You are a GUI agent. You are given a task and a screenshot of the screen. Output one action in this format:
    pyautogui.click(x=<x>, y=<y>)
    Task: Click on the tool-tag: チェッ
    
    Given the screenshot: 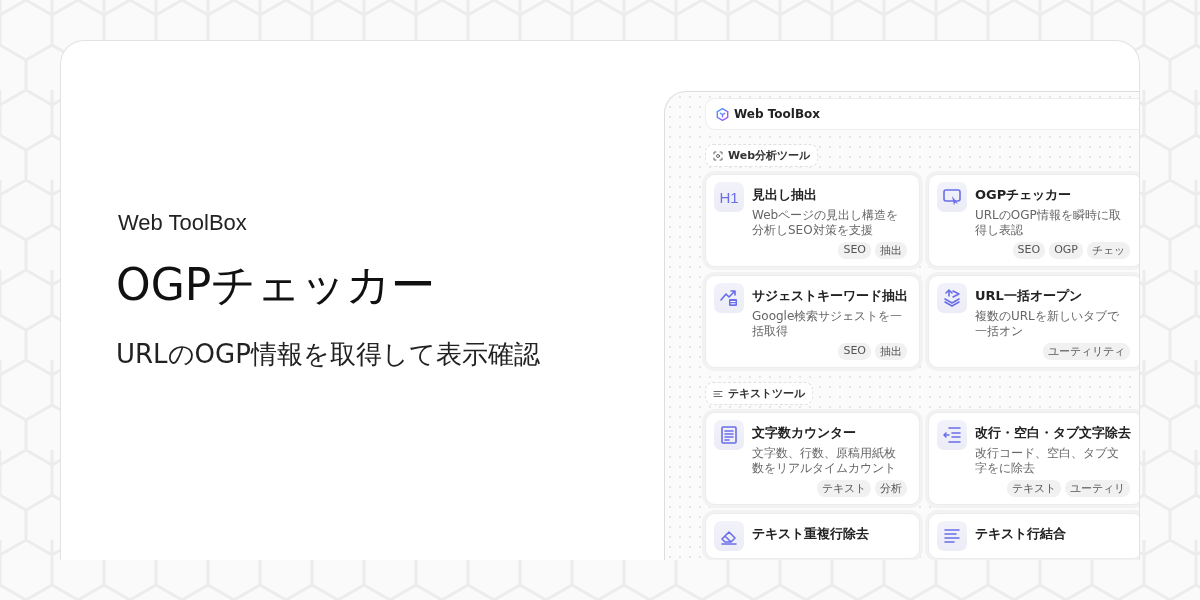 What is the action you would take?
    pyautogui.click(x=1108, y=250)
    